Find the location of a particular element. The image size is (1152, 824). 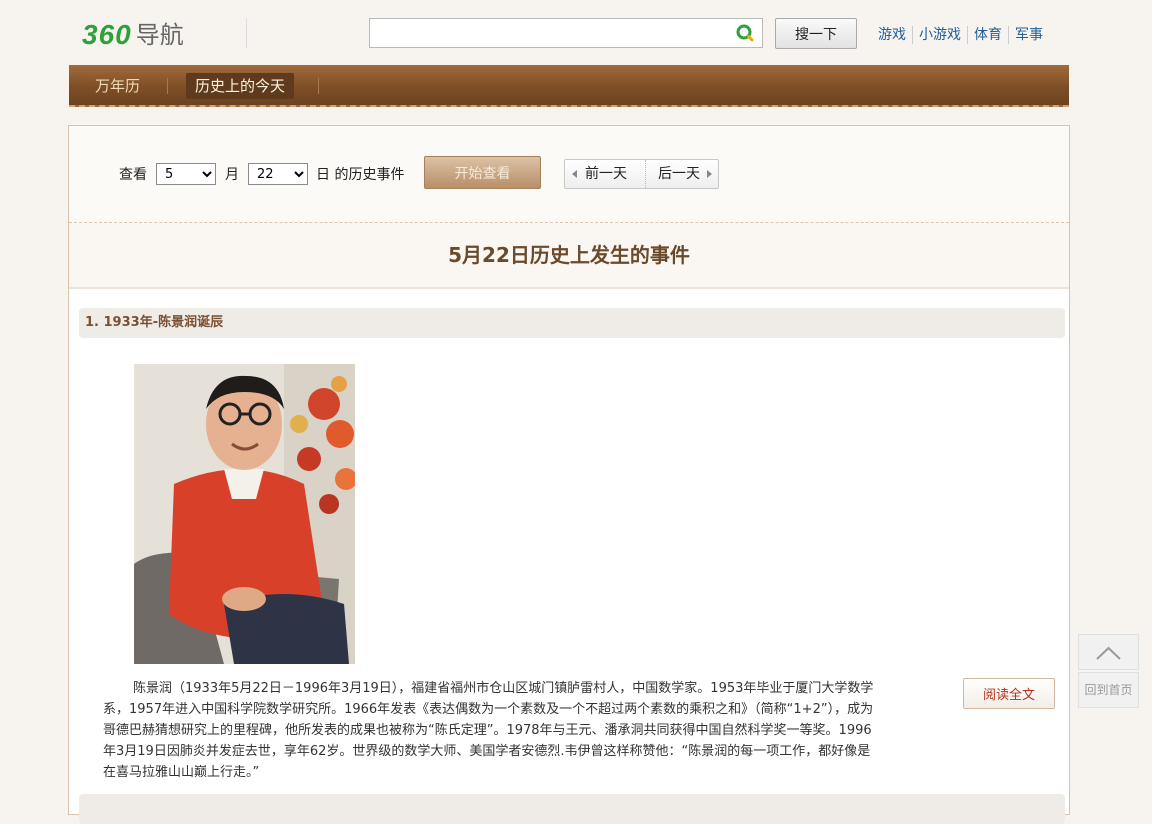

event-photo is located at coordinates (244, 514).